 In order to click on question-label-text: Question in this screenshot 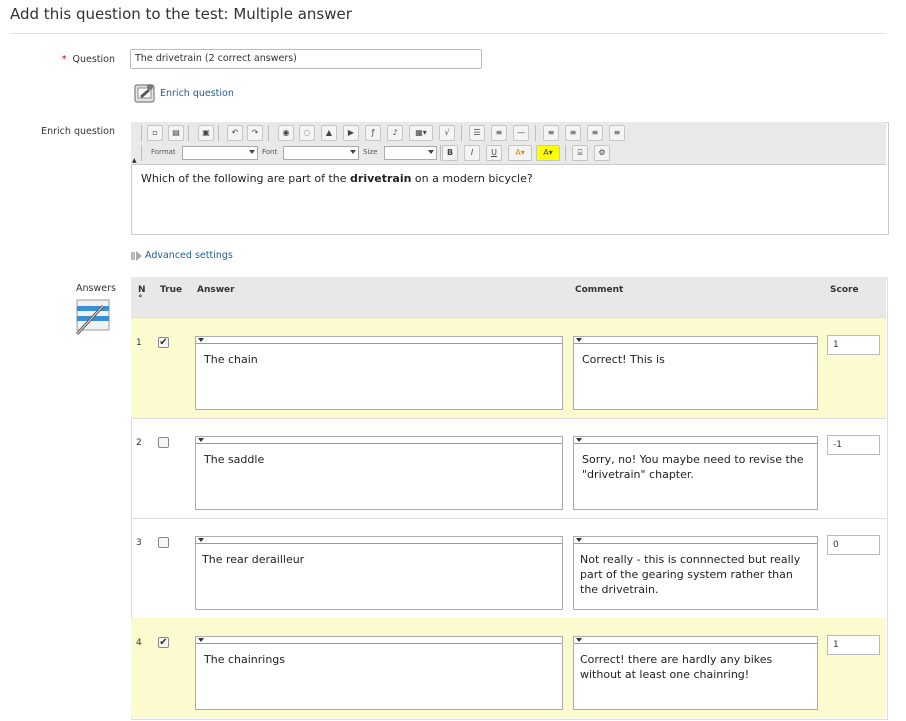, I will do `click(94, 59)`.